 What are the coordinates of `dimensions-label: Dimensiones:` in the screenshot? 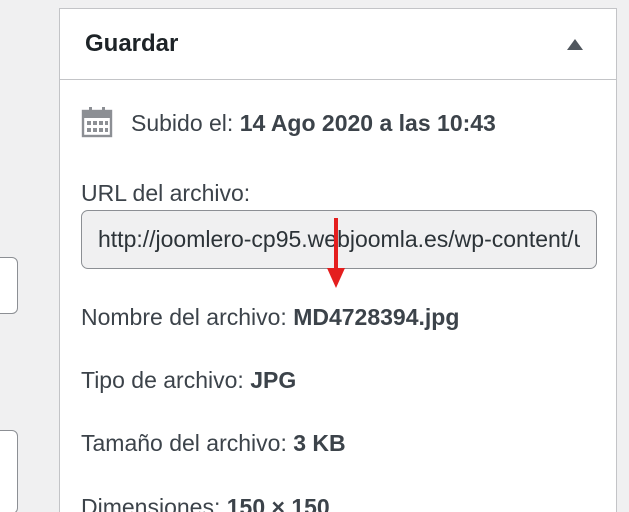 It's located at (151, 503).